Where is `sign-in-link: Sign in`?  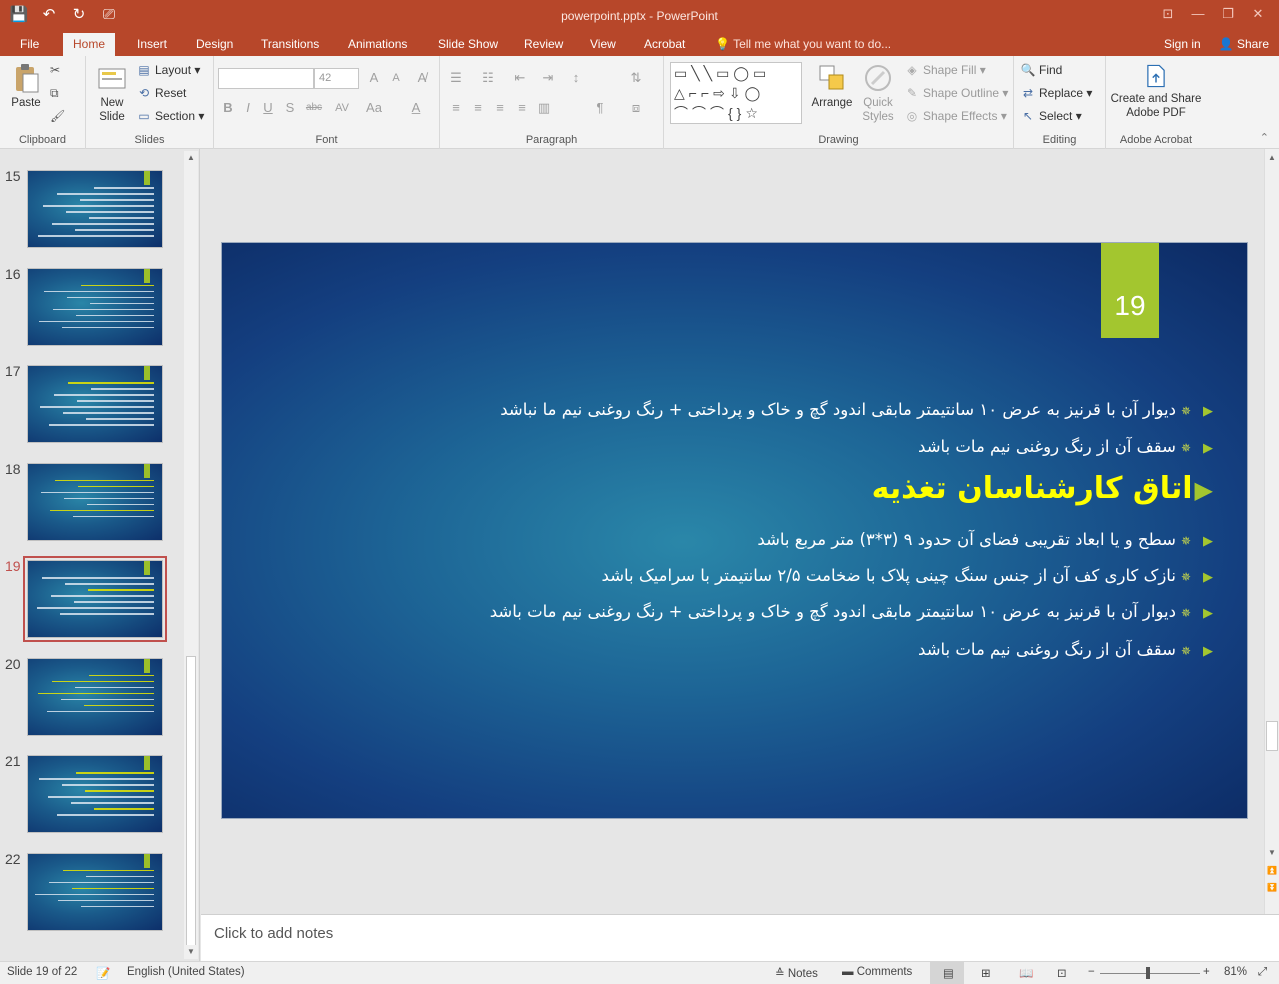 sign-in-link: Sign in is located at coordinates (1182, 44).